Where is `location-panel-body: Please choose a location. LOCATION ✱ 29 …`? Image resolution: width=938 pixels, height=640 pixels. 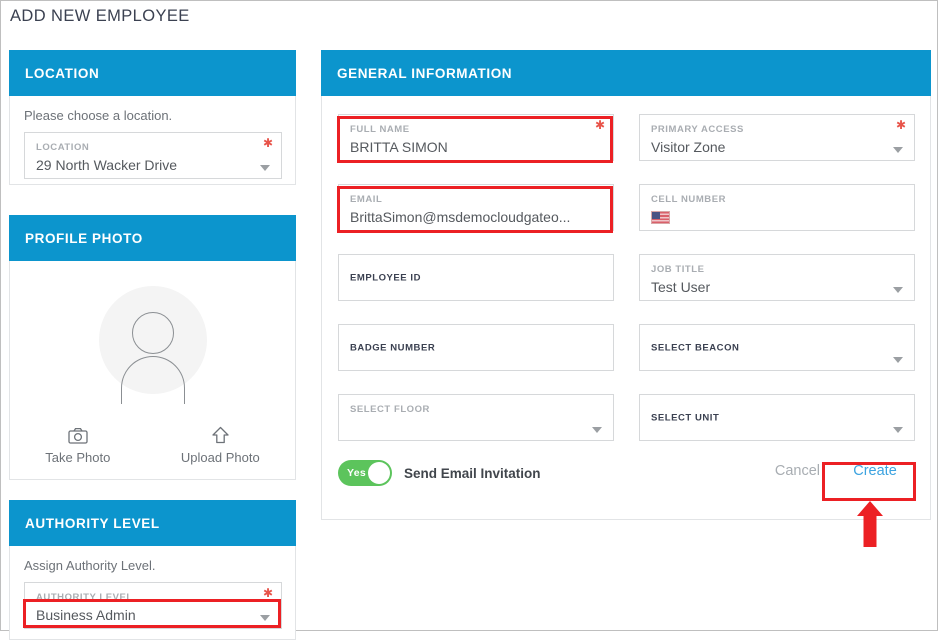
location-panel-body: Please choose a location. LOCATION ✱ 29 … is located at coordinates (152, 140).